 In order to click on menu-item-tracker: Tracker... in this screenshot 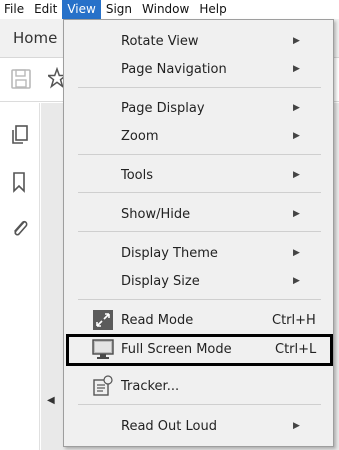, I will do `click(198, 386)`.